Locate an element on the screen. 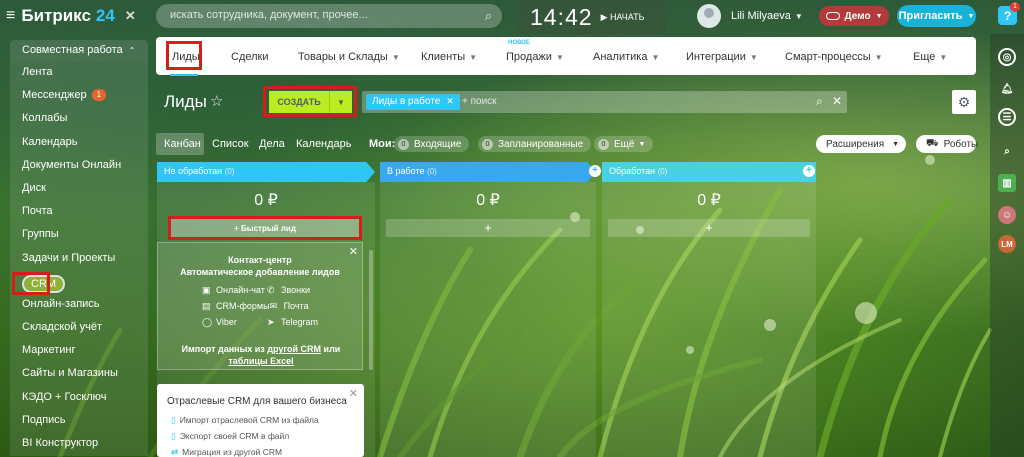  tab-products: Товары и Склады ▼ is located at coordinates (349, 57).